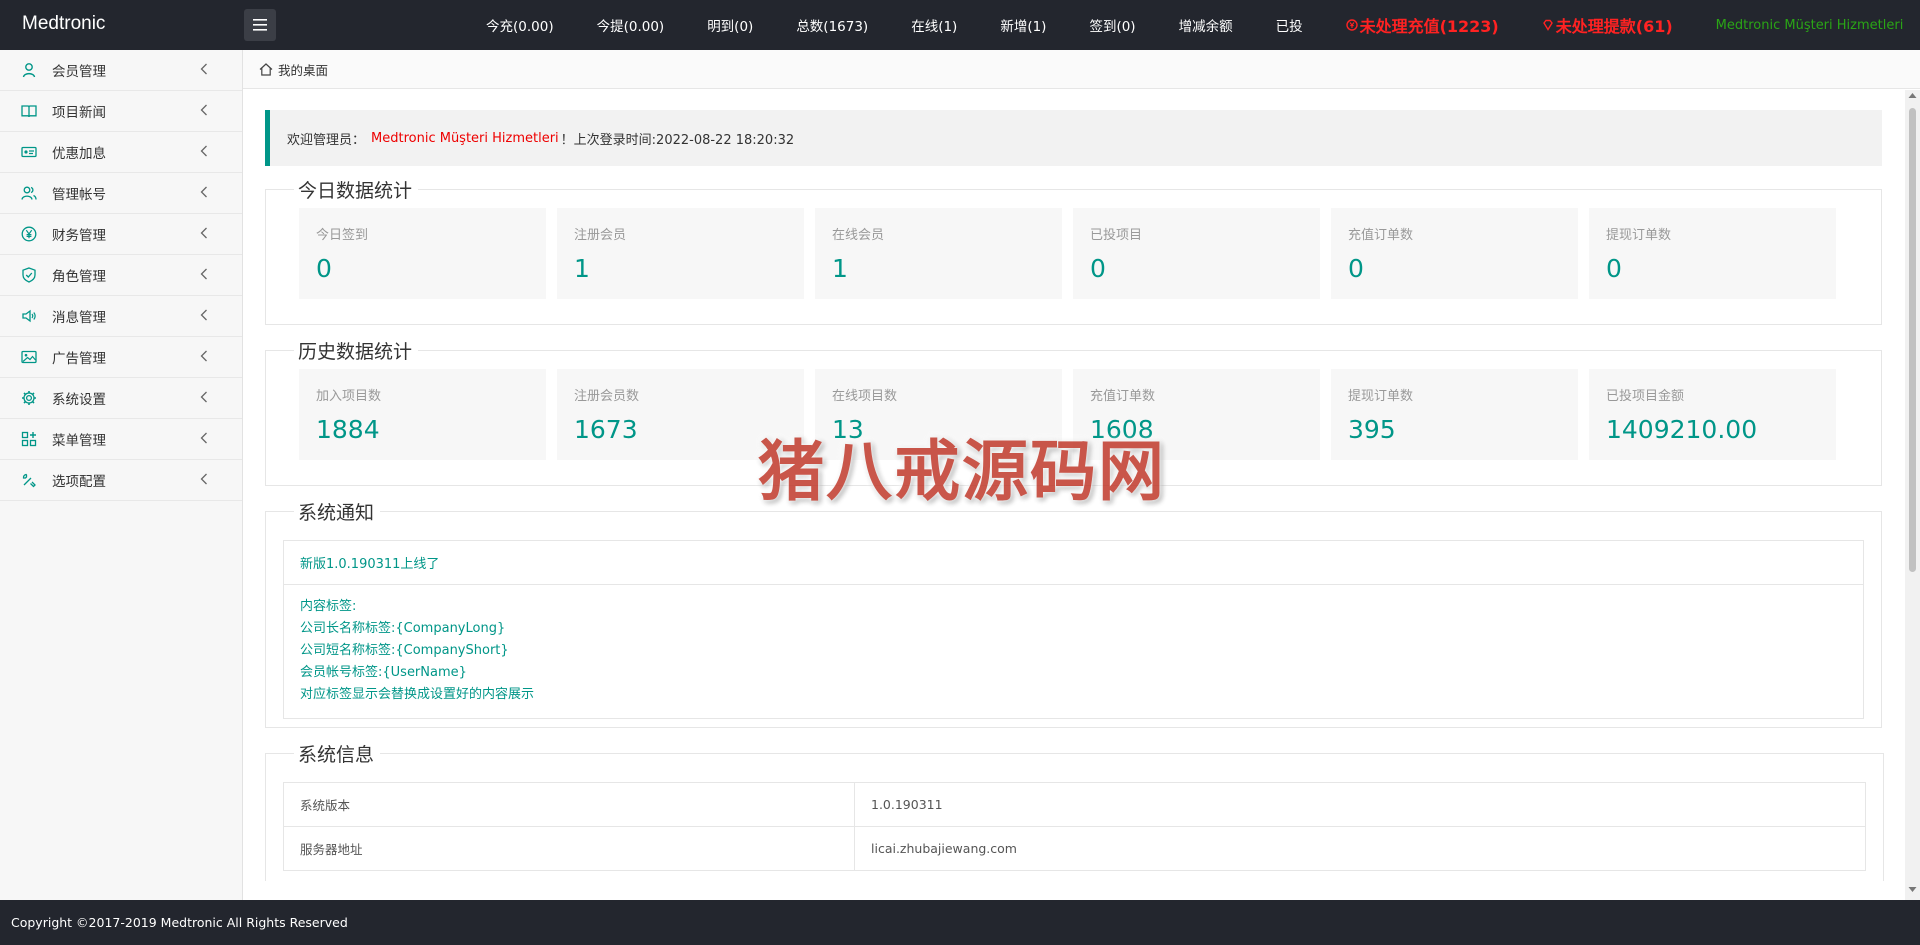  Describe the element at coordinates (1810, 25) in the screenshot. I see `admin-user-name: Medtronic Müşteri Hizmetleri` at that location.